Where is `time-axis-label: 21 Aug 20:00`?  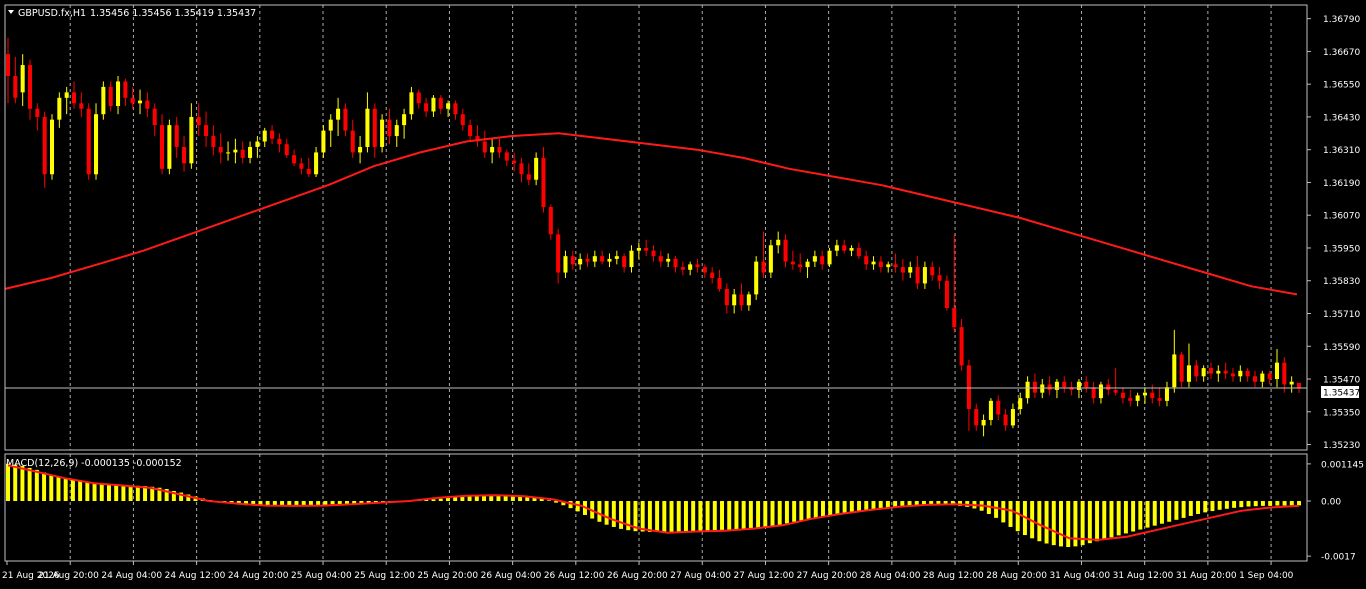
time-axis-label: 21 Aug 20:00 is located at coordinates (68, 576).